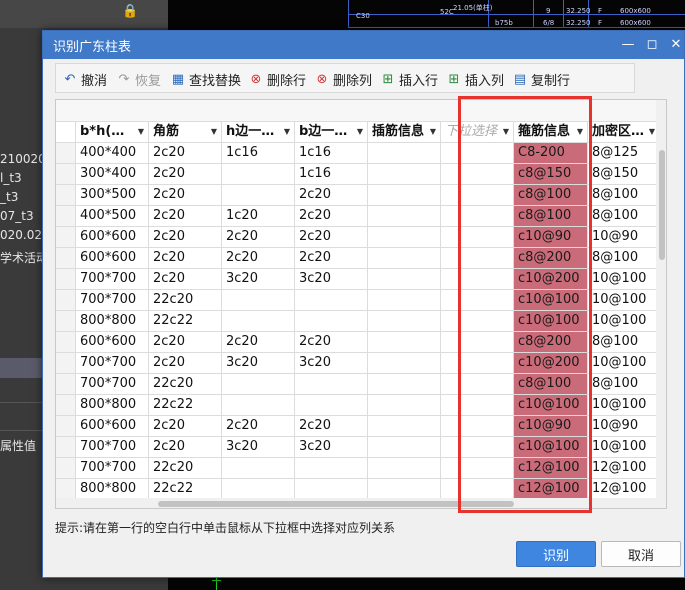 The height and width of the screenshot is (590, 685). What do you see at coordinates (185, 132) in the screenshot?
I see `column-header: 角筋 ▼` at bounding box center [185, 132].